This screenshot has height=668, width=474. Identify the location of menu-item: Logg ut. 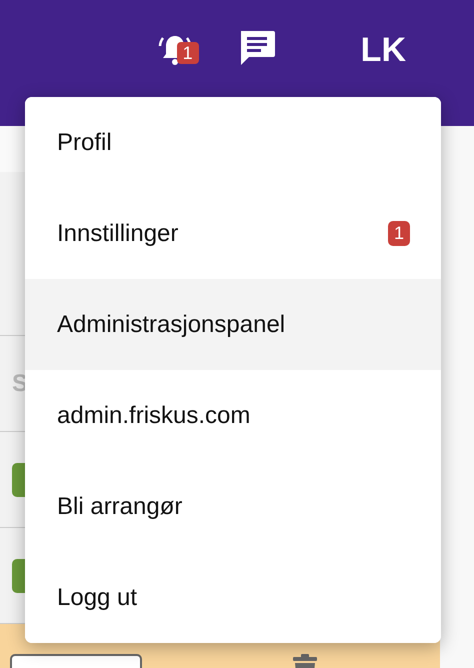
(233, 597).